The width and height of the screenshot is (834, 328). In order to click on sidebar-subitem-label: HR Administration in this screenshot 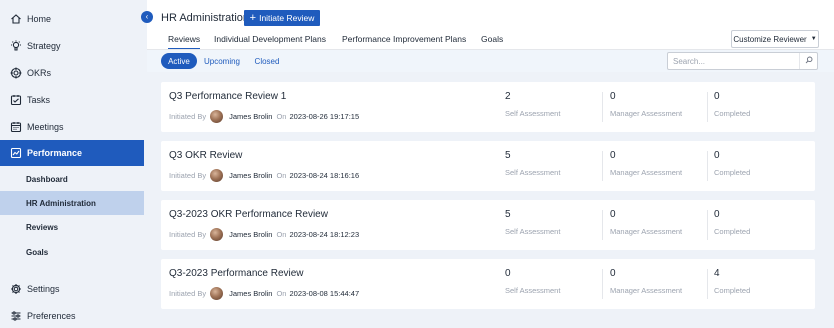, I will do `click(61, 203)`.